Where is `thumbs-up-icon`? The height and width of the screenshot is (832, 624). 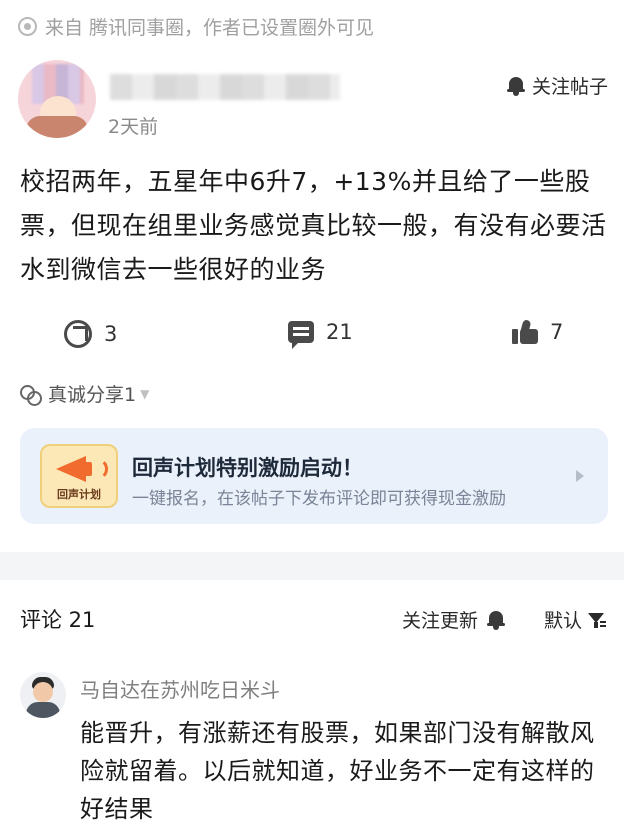 thumbs-up-icon is located at coordinates (525, 331).